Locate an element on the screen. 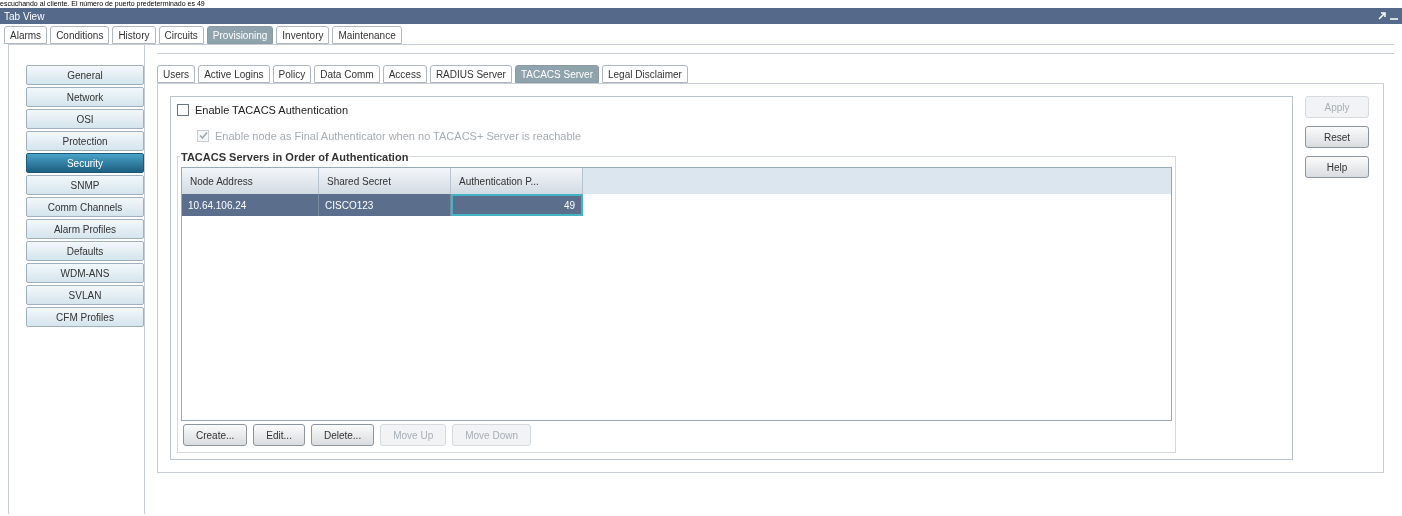 The width and height of the screenshot is (1402, 516). tab: Legal Disclaimer is located at coordinates (644, 74).